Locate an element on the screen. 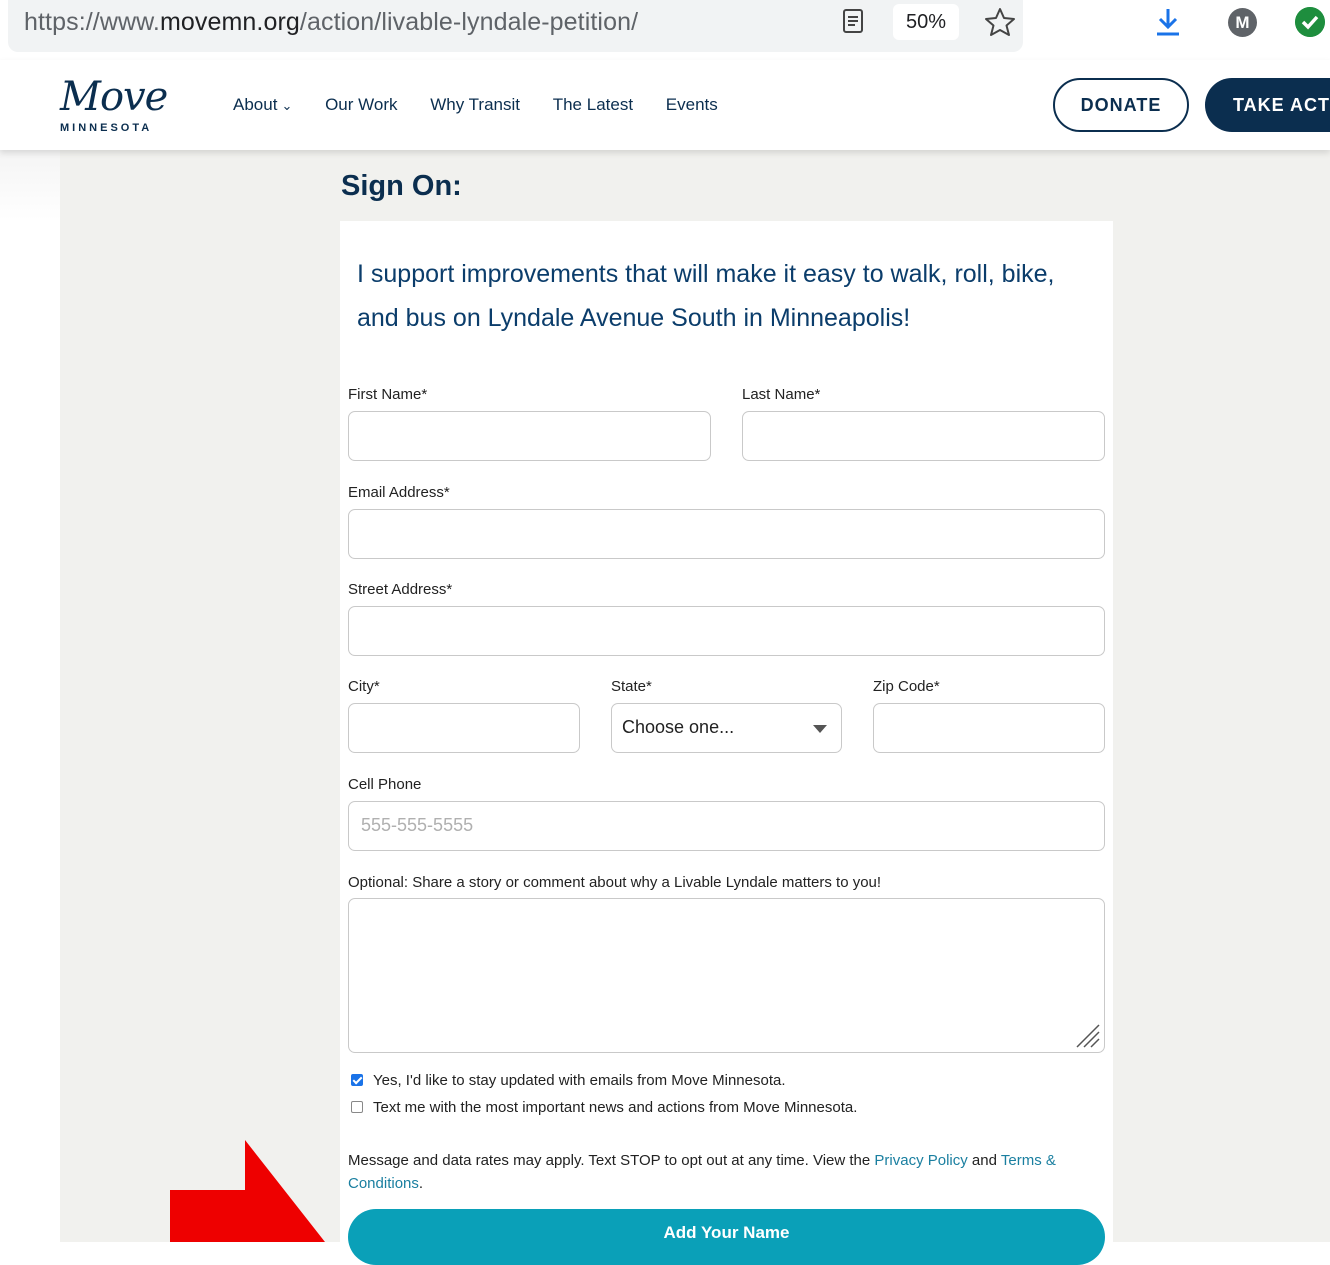 The width and height of the screenshot is (1330, 1265). cell-phone-placeholder: 555-555-5555 is located at coordinates (417, 825).